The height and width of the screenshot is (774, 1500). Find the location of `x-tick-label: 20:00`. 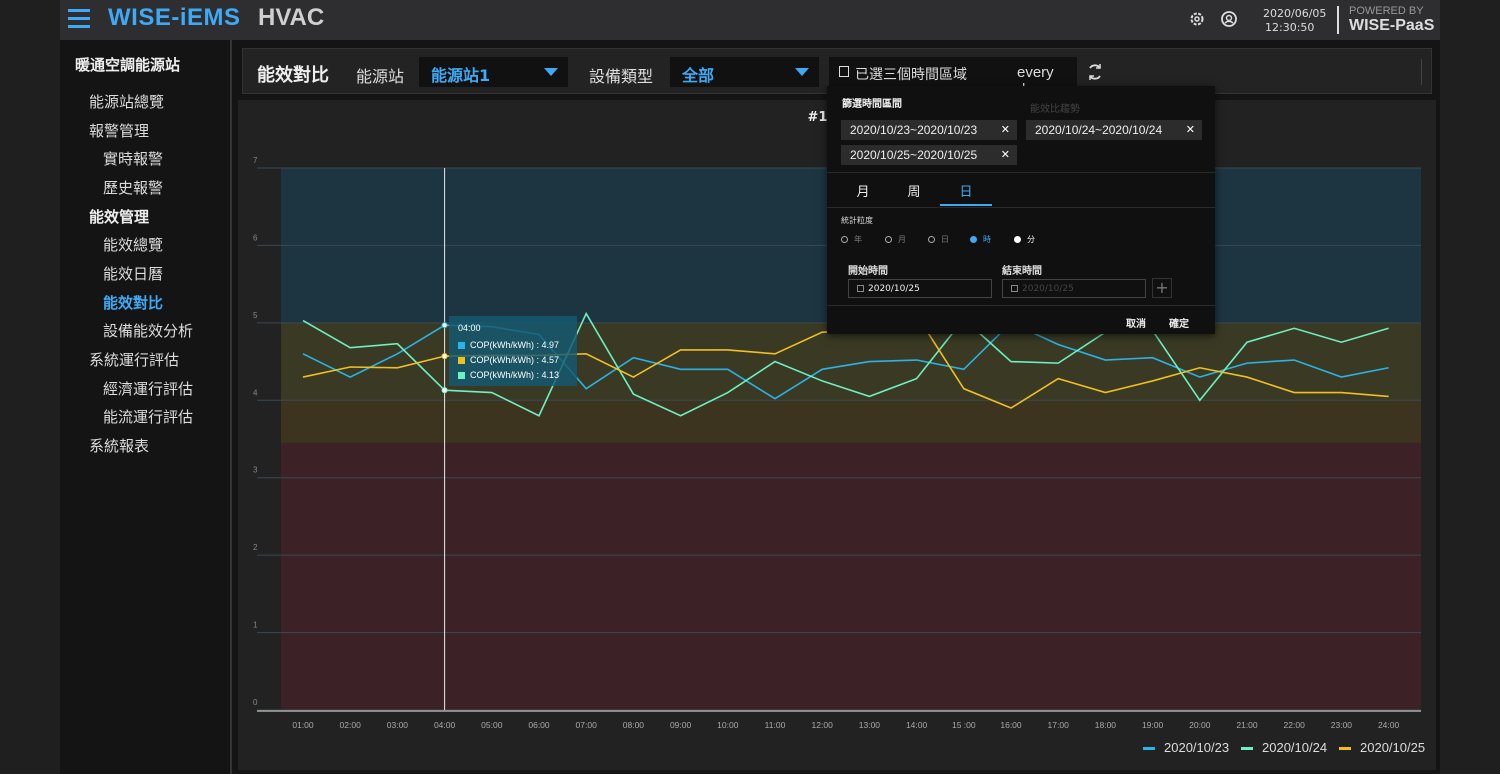

x-tick-label: 20:00 is located at coordinates (1200, 725).